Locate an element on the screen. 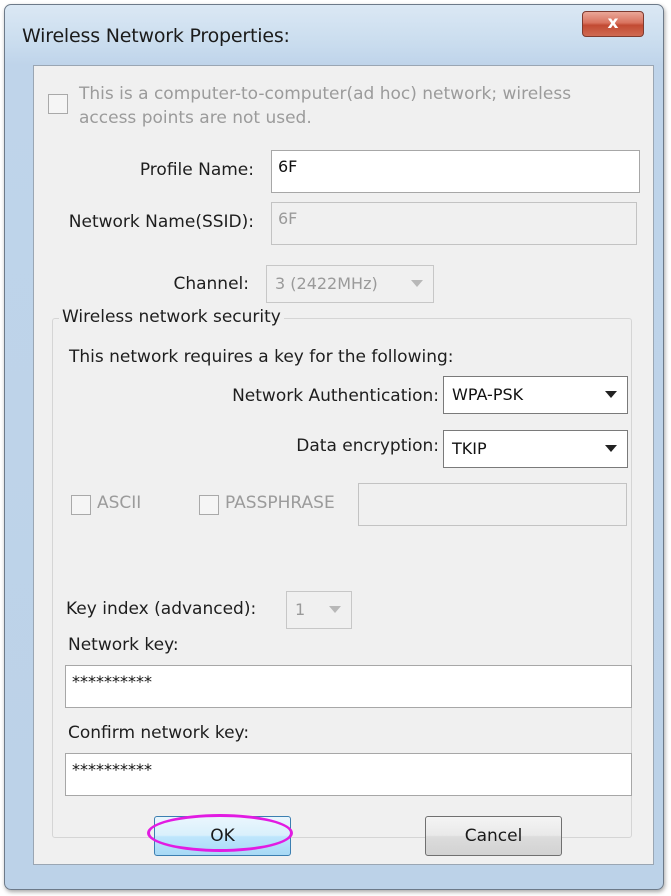 The image size is (671, 896). close-icon: x is located at coordinates (613, 23).